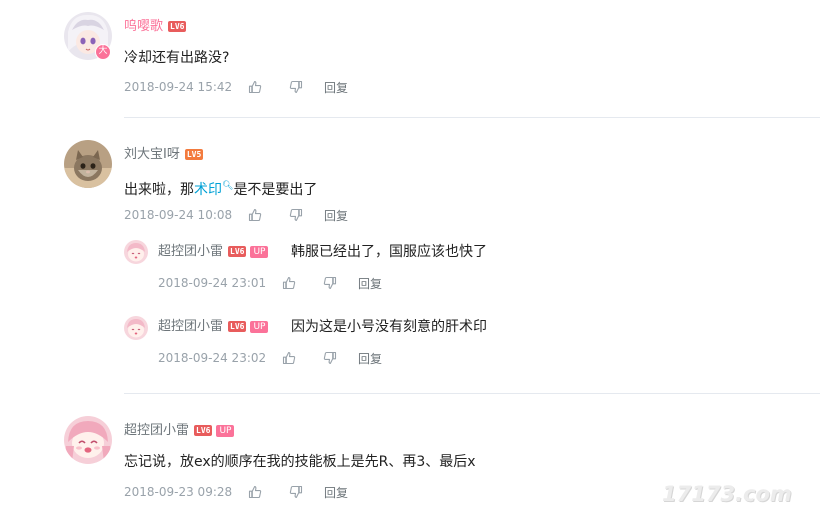 Image resolution: width=820 pixels, height=515 pixels. What do you see at coordinates (178, 215) in the screenshot?
I see `timestamp: 2018-09-24 10:08` at bounding box center [178, 215].